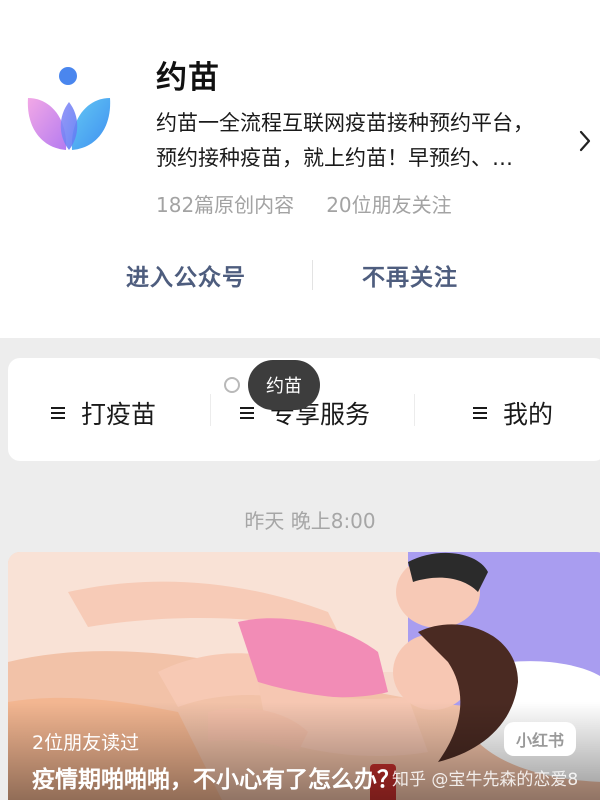 Image resolution: width=600 pixels, height=800 pixels. I want to click on account-stats: 182篇原创内容 20位朋友关注, so click(304, 203).